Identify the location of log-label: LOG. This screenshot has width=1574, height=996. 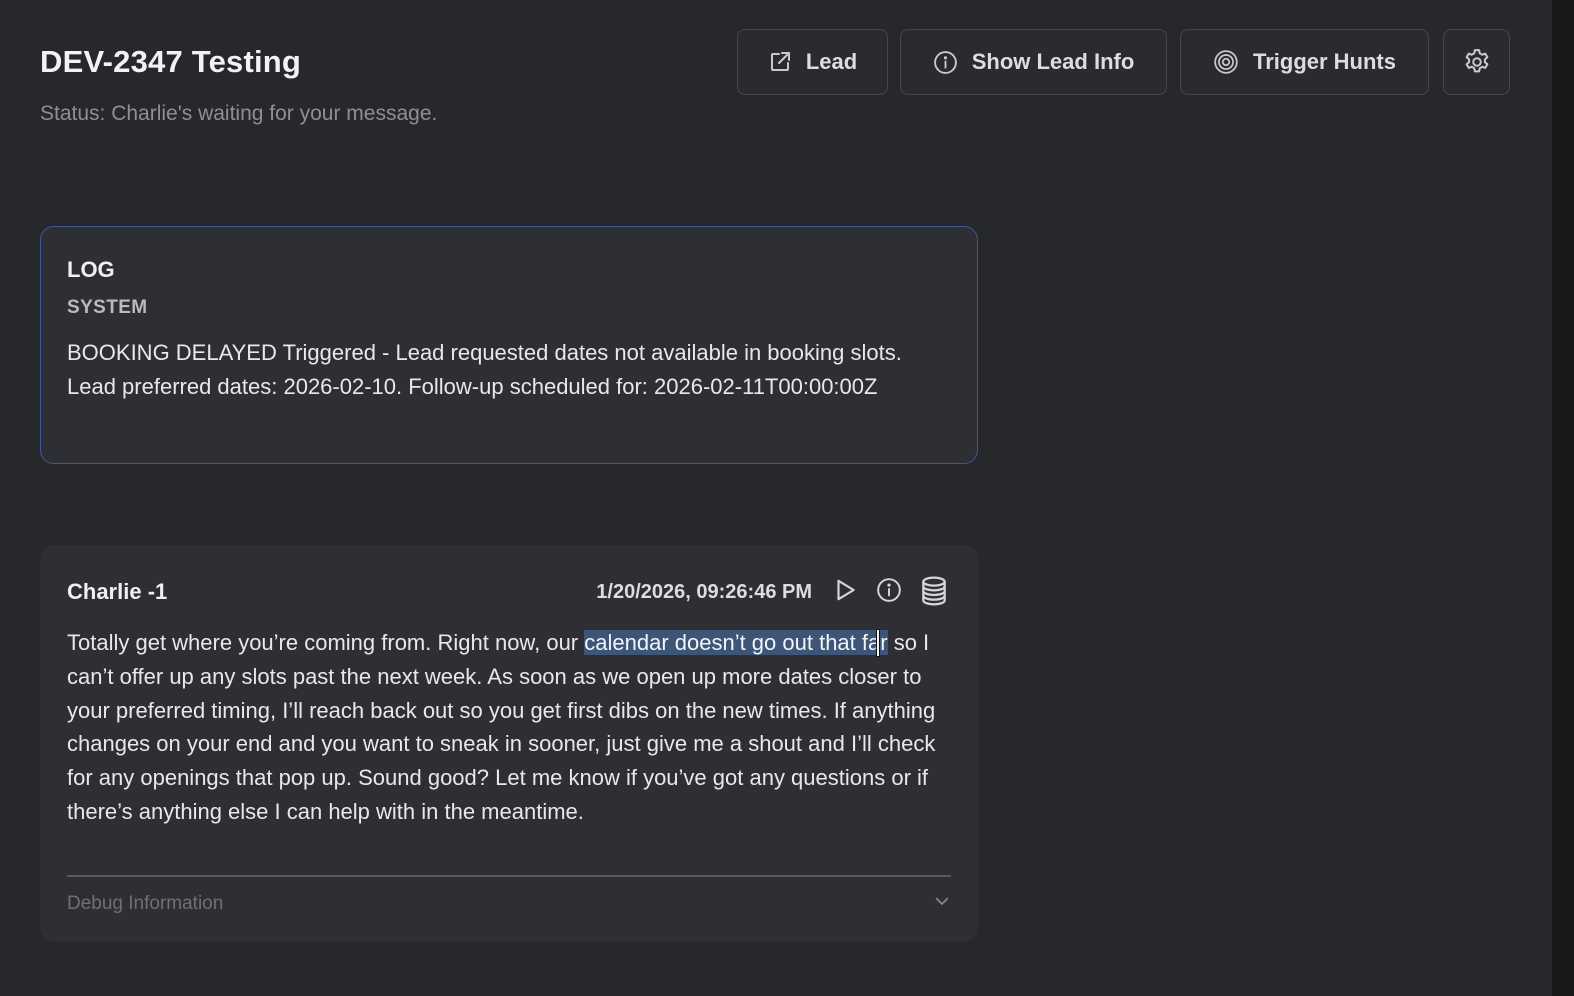
(91, 269).